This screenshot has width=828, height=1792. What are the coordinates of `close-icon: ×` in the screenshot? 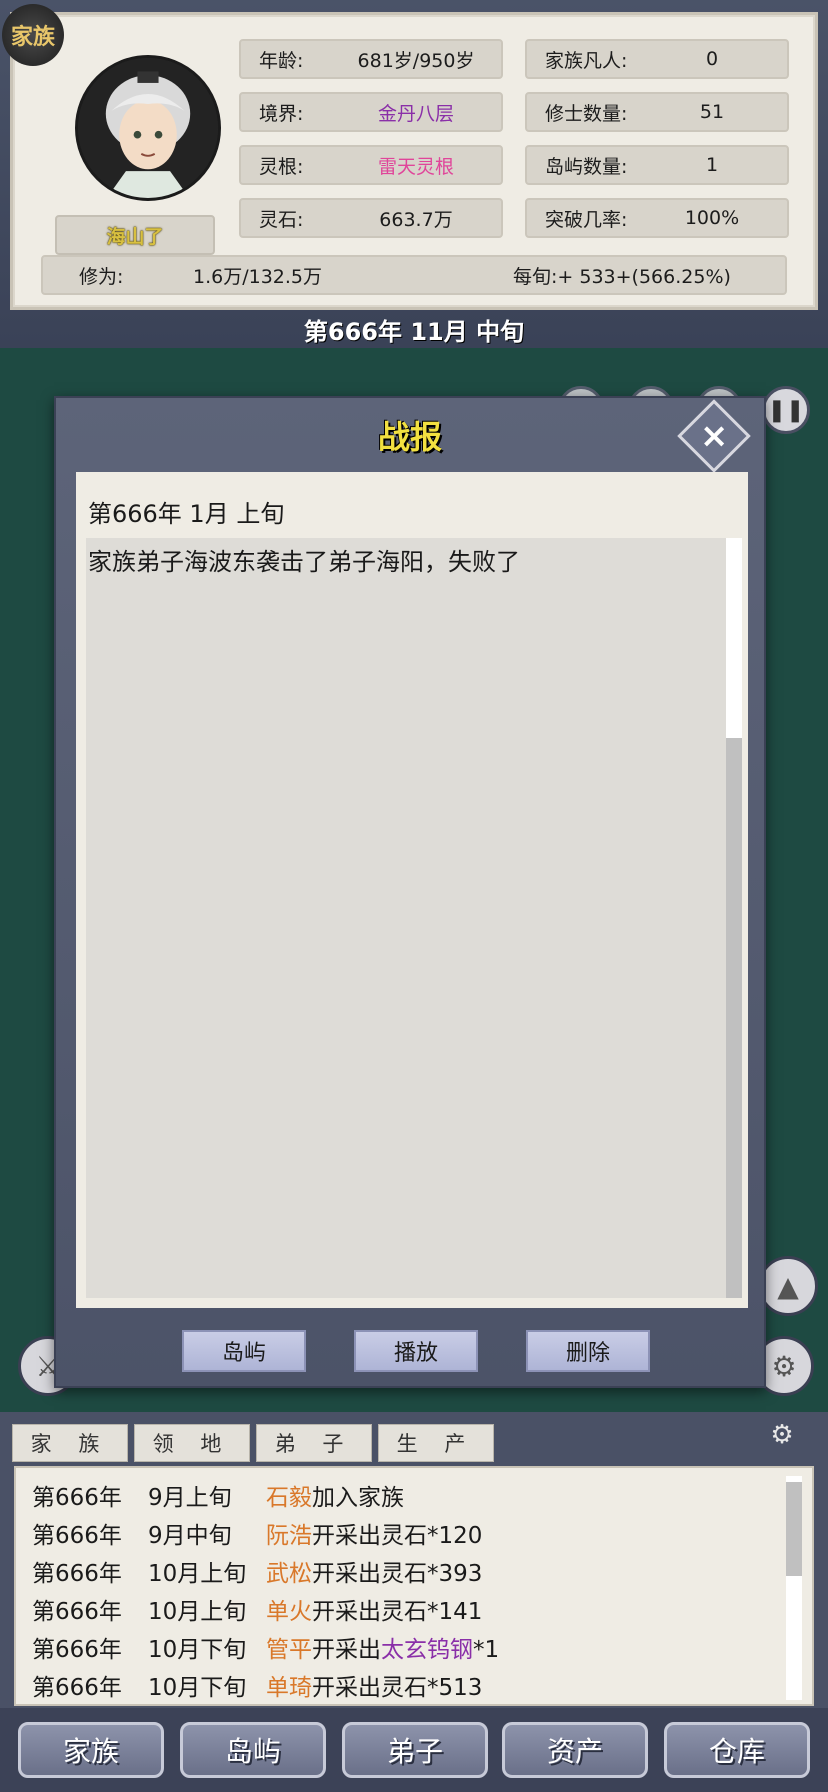 It's located at (714, 436).